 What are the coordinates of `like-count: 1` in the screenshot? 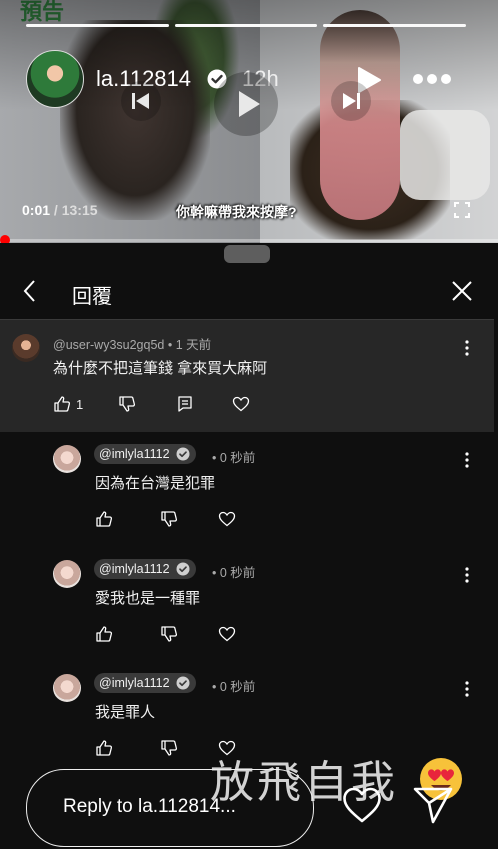 It's located at (80, 404).